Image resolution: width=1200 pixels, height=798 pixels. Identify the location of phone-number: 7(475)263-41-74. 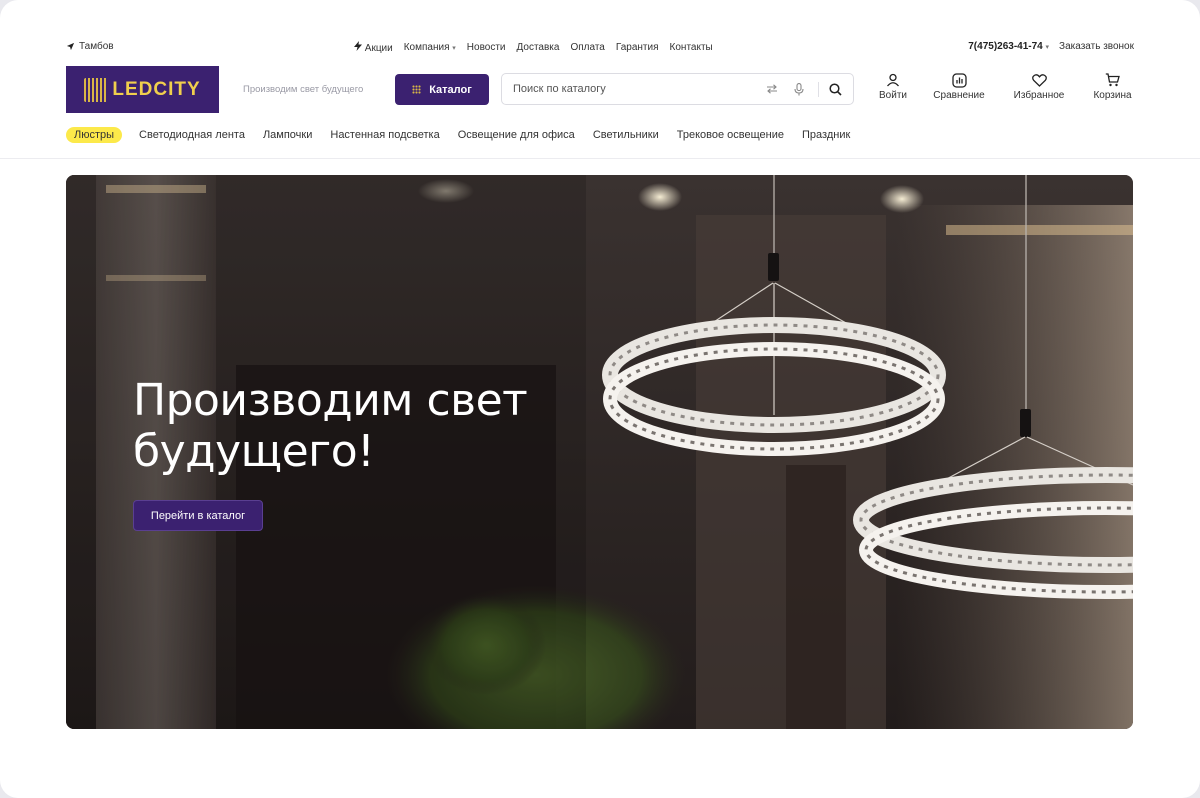
(1005, 46).